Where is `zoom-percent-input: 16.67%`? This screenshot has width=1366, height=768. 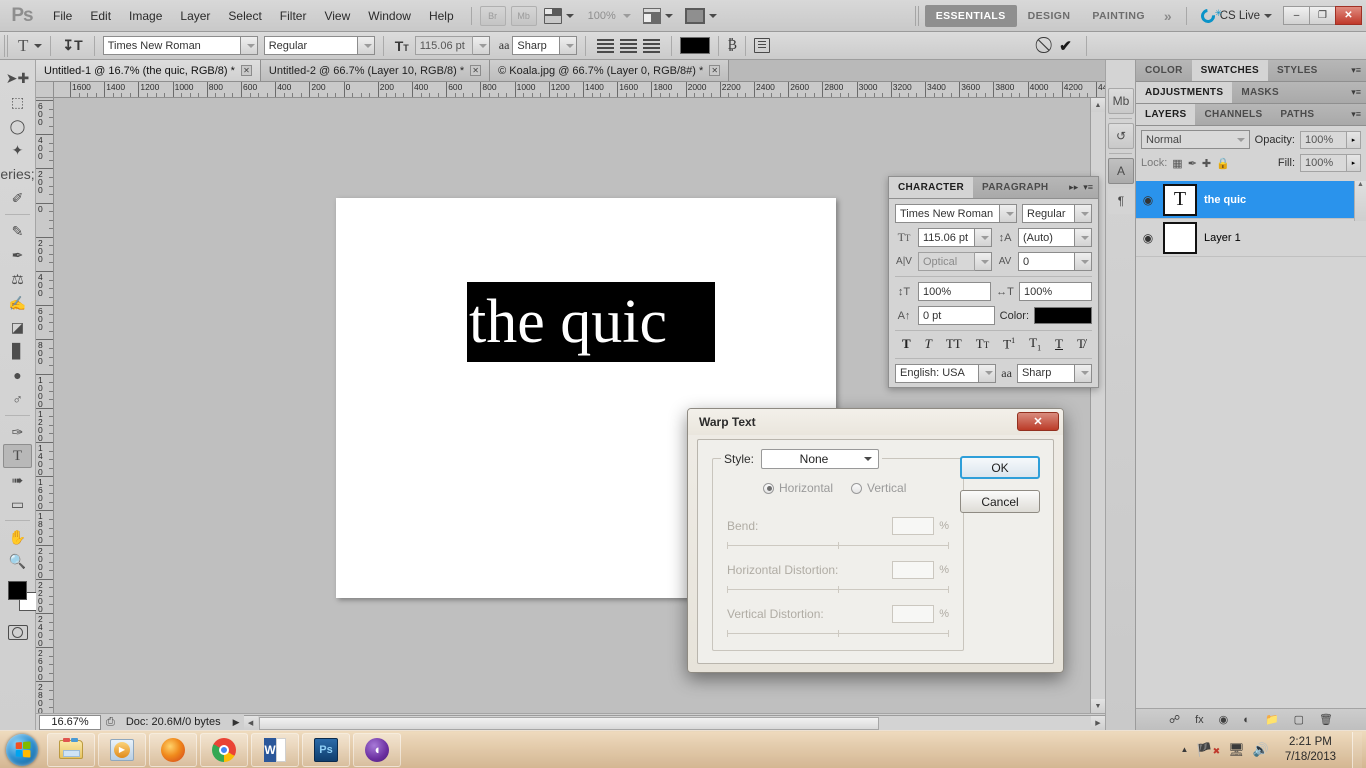
zoom-percent-input: 16.67% is located at coordinates (70, 722).